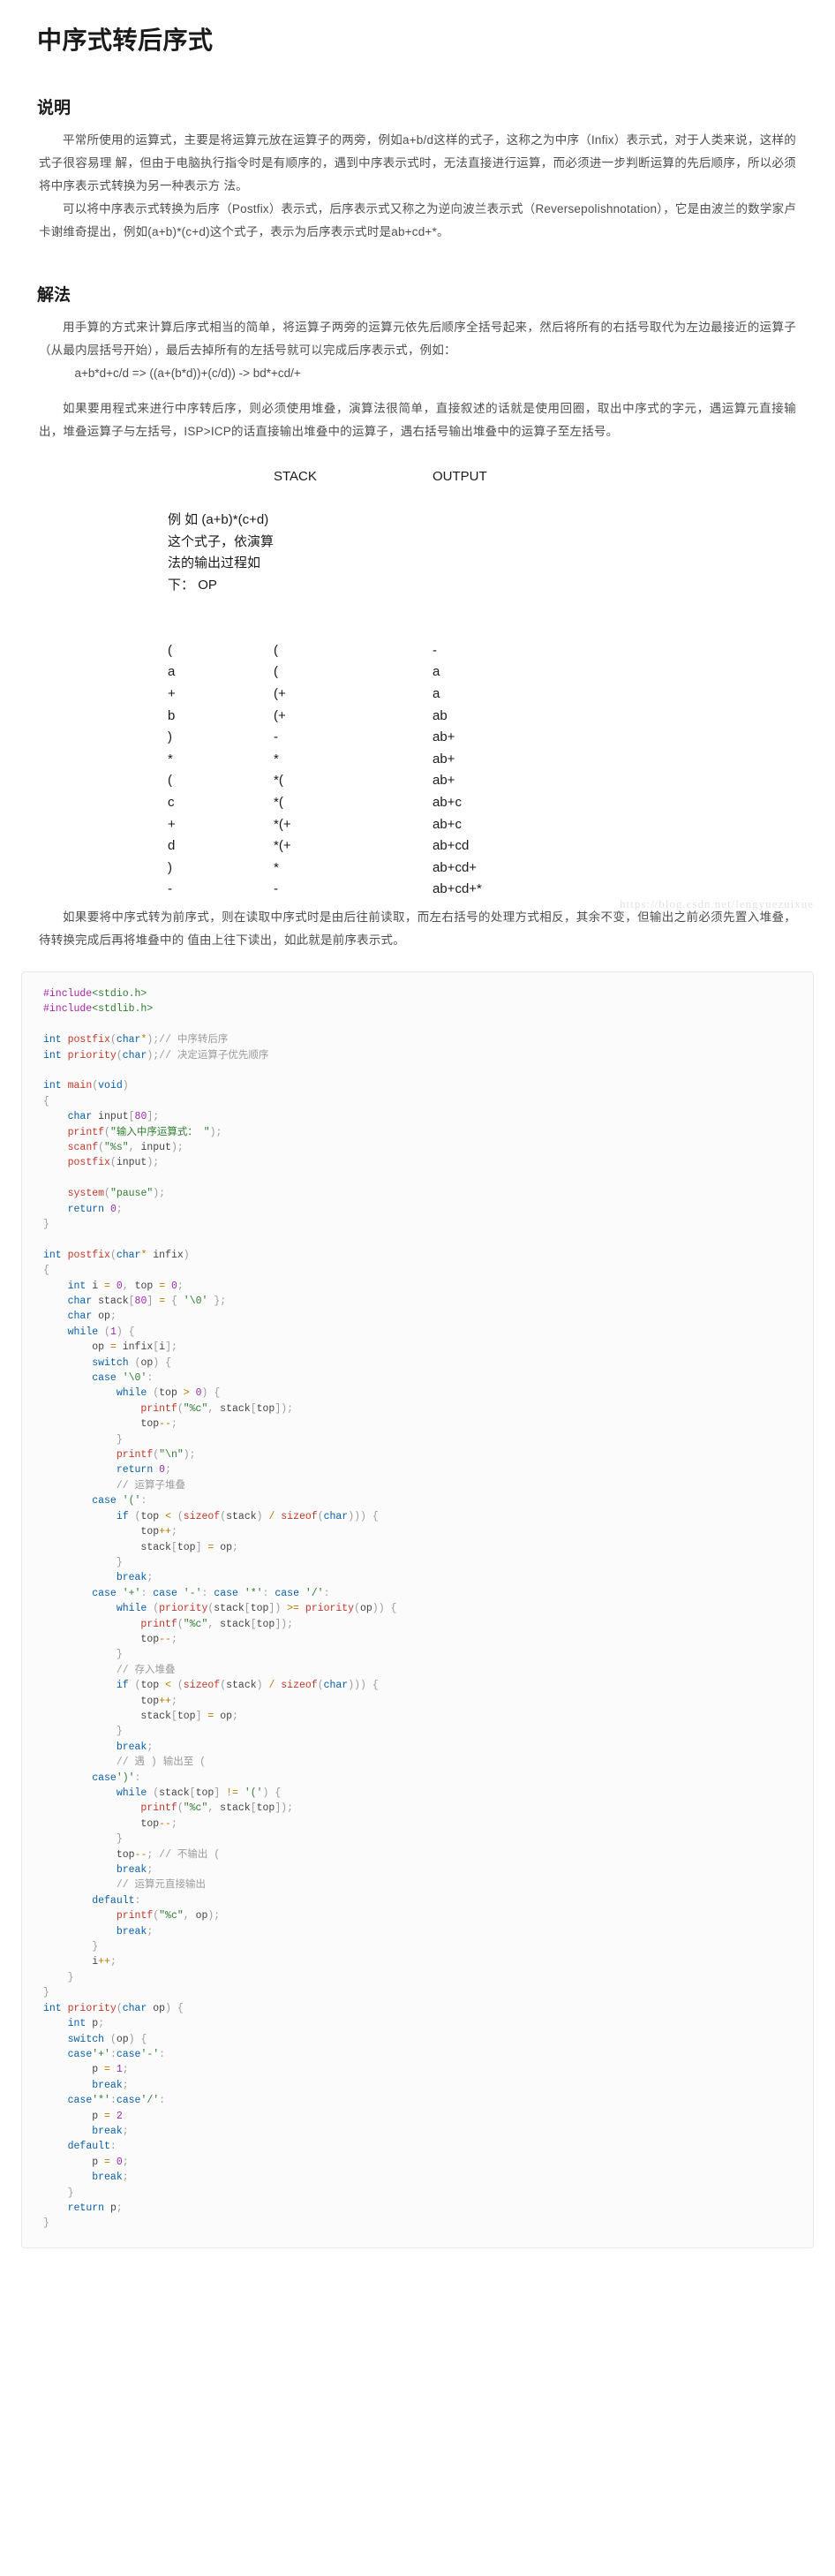  I want to click on table-row: a ( a, so click(397, 672).